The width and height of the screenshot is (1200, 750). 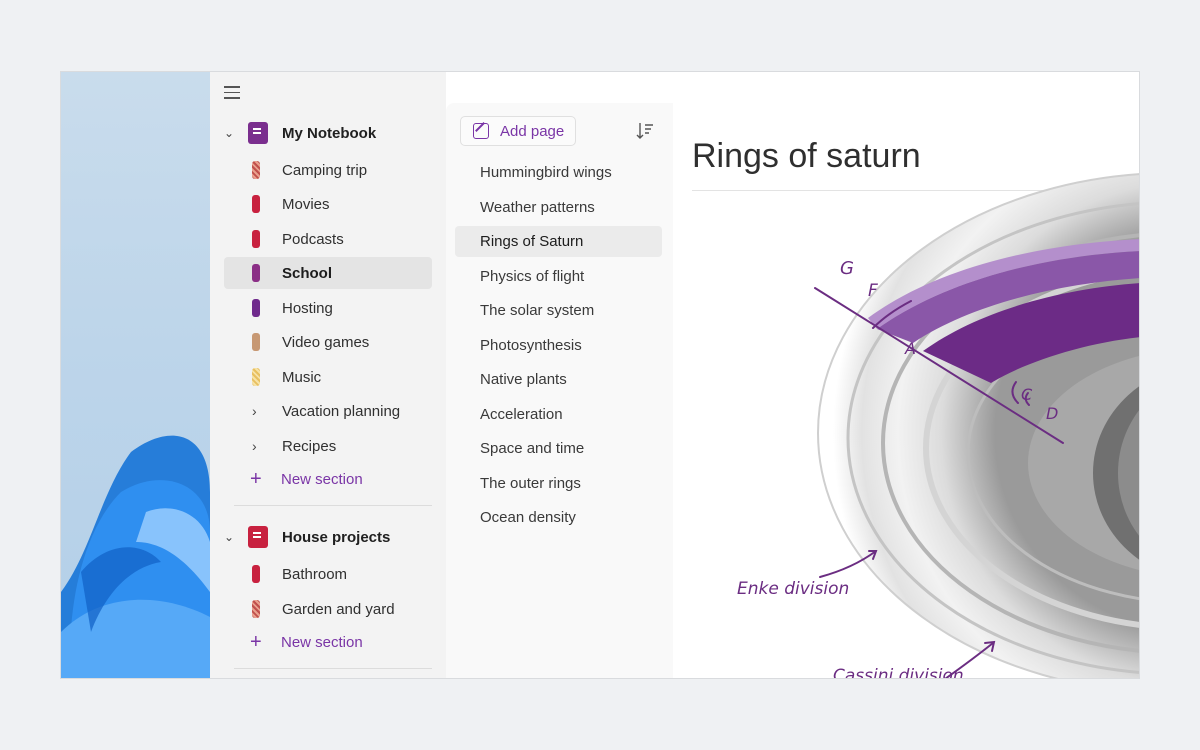 What do you see at coordinates (338, 609) in the screenshot?
I see `section-label: Garden and yard` at bounding box center [338, 609].